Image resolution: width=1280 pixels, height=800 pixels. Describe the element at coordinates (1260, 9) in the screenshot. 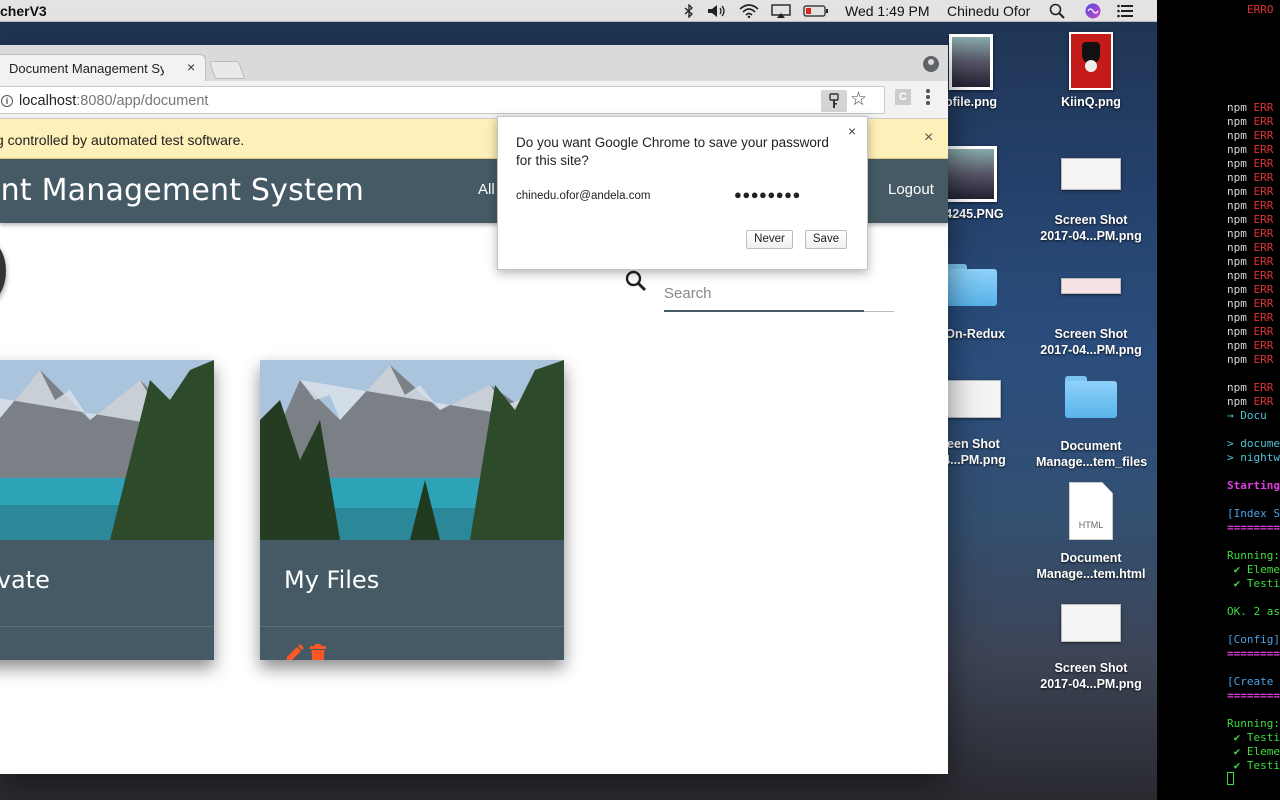

I see `terminal-line: ERRO` at that location.